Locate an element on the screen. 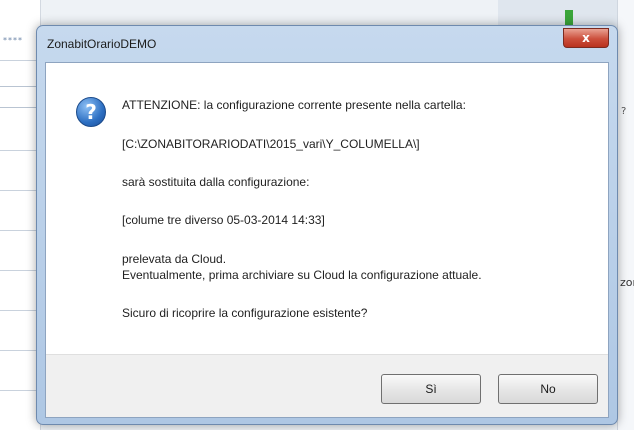  close-button: x is located at coordinates (586, 38).